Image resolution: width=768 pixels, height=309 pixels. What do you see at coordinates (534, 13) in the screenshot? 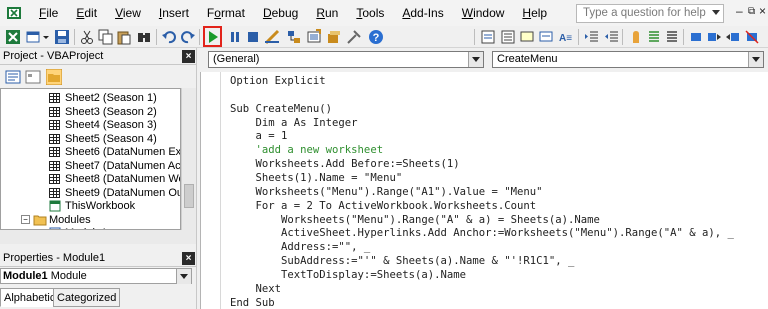
I see `menu-help: Help` at bounding box center [534, 13].